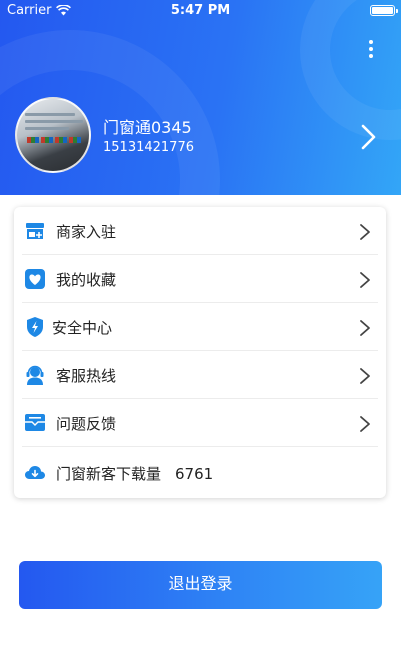  Describe the element at coordinates (35, 472) in the screenshot. I see `cloud-download-icon` at that location.